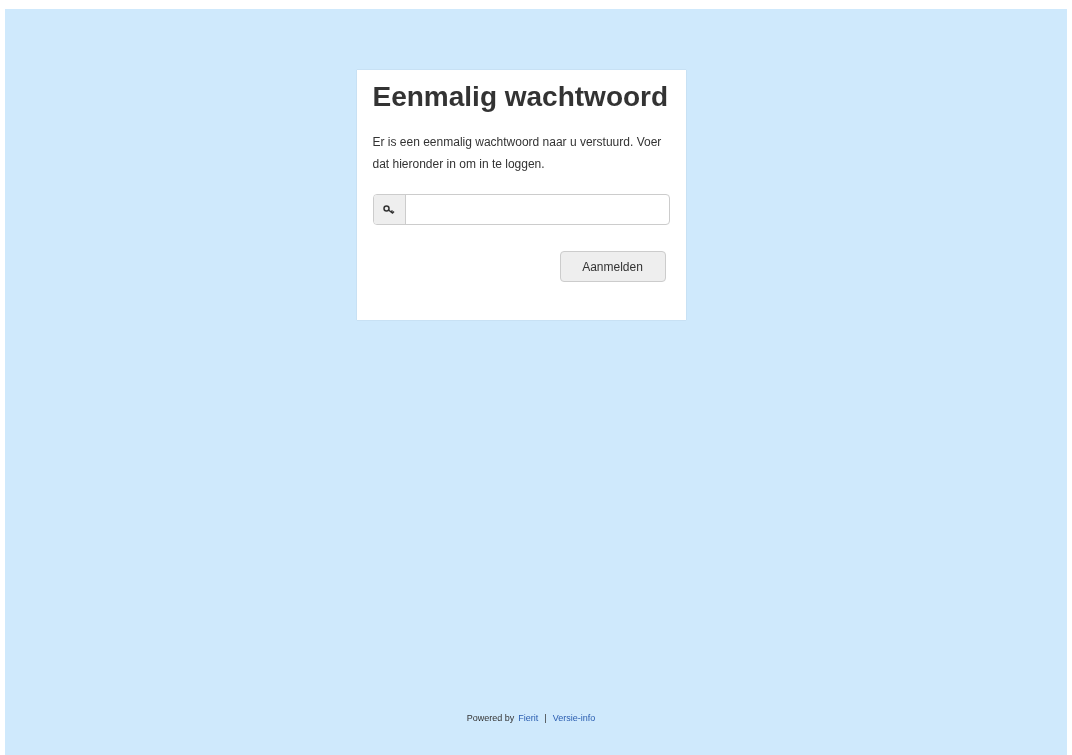 This screenshot has width=1072, height=755. What do you see at coordinates (517, 153) in the screenshot?
I see `instruction-text: Er is een eenmalig wachtwoord naar u verstuurd. Voer dat hieronder in om in te loggen.` at bounding box center [517, 153].